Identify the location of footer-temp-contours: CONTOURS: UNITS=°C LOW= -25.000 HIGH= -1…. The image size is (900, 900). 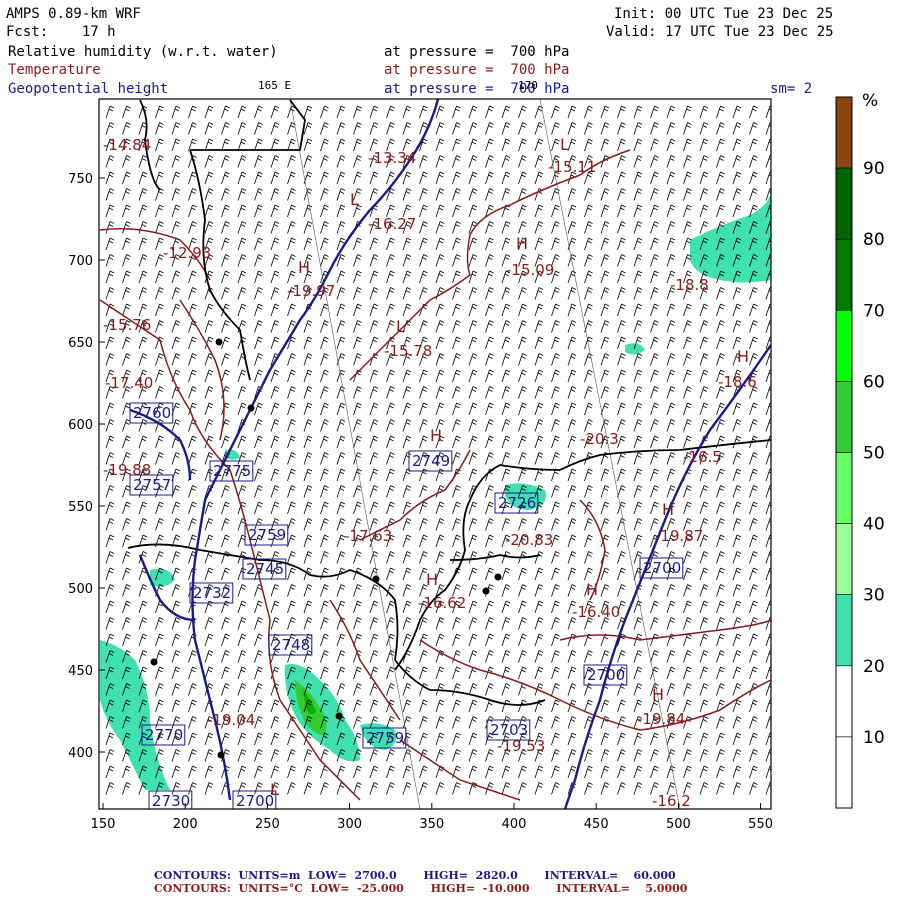
(421, 888).